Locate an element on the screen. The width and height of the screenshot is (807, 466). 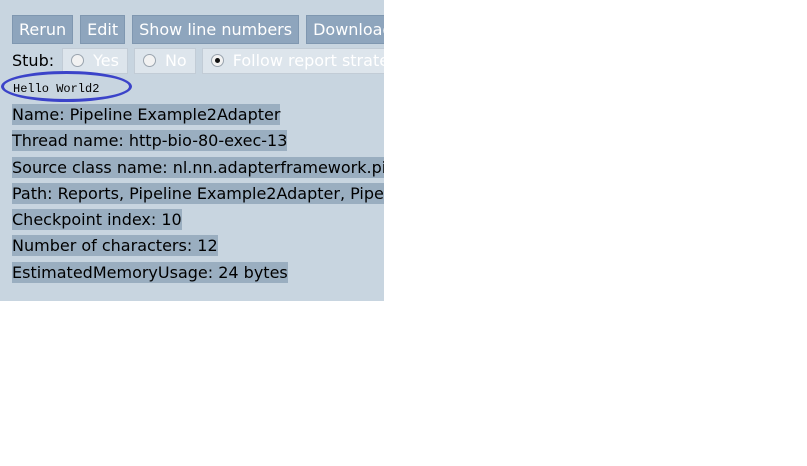
stub-option-follow-label: Follow report strategy is located at coordinates (308, 60).